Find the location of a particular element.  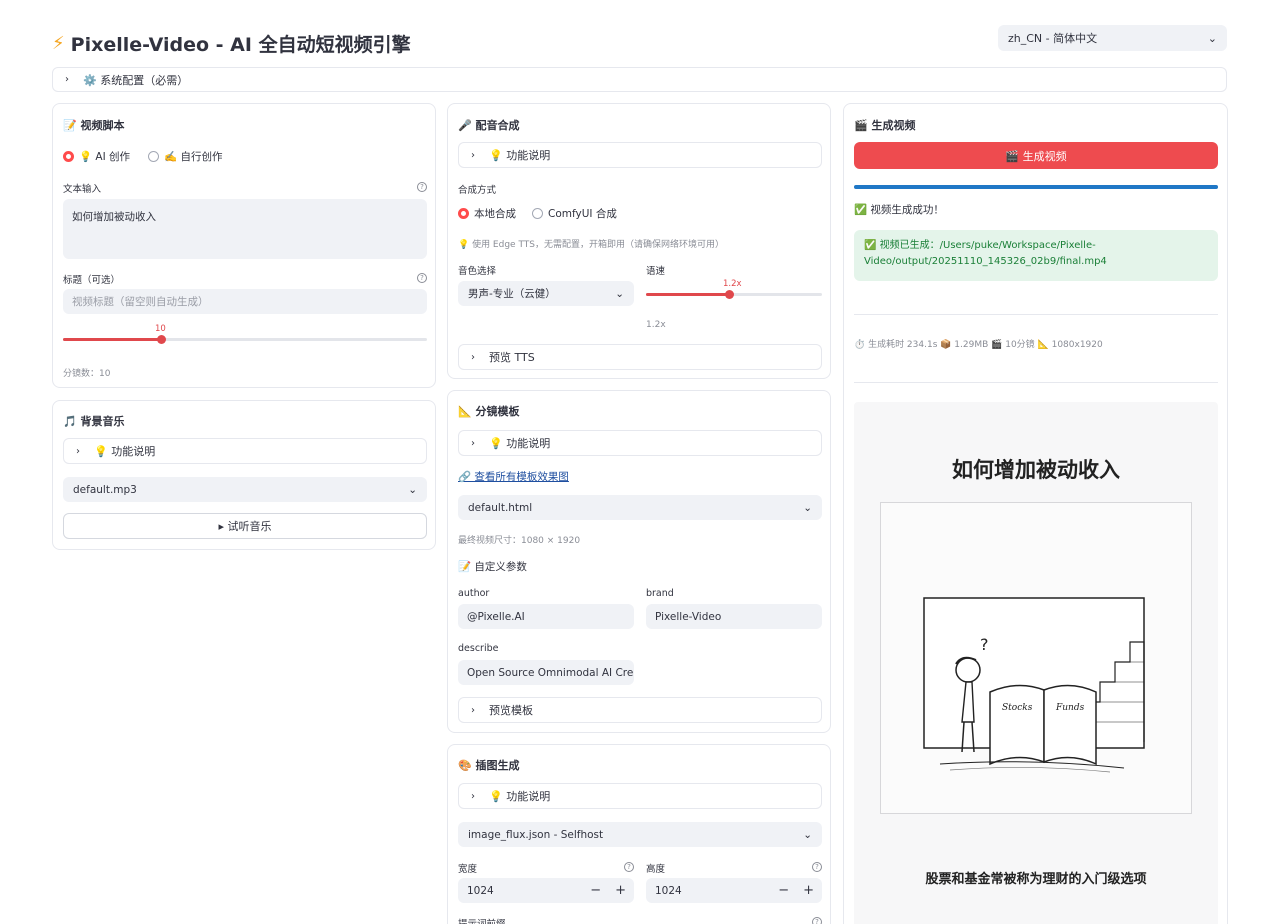

method-comfy-option: ComfyUI 合成 is located at coordinates (574, 213).